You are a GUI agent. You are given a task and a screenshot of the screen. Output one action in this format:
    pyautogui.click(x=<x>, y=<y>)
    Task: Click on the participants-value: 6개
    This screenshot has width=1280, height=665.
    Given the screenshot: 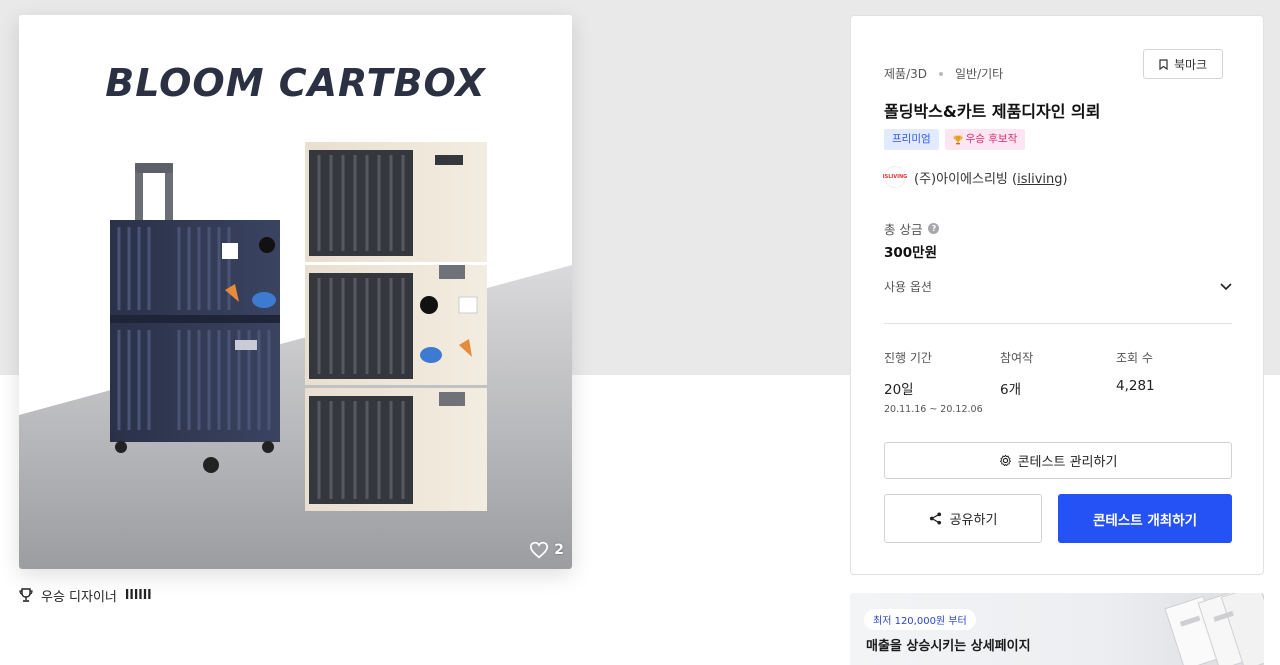 What is the action you would take?
    pyautogui.click(x=1011, y=390)
    